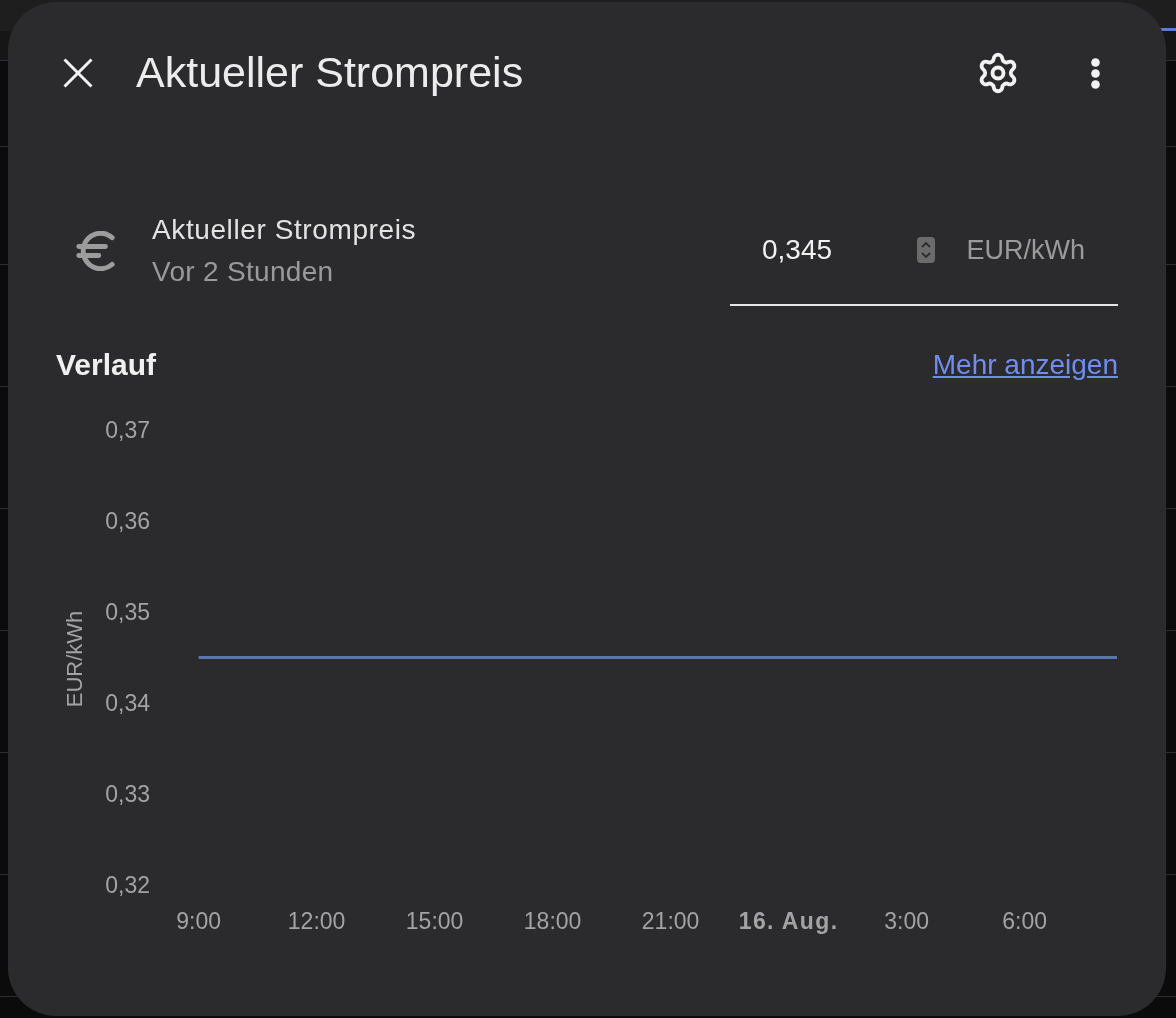 This screenshot has width=1176, height=1018. What do you see at coordinates (1025, 250) in the screenshot?
I see `unit-label: EUR/kWh` at bounding box center [1025, 250].